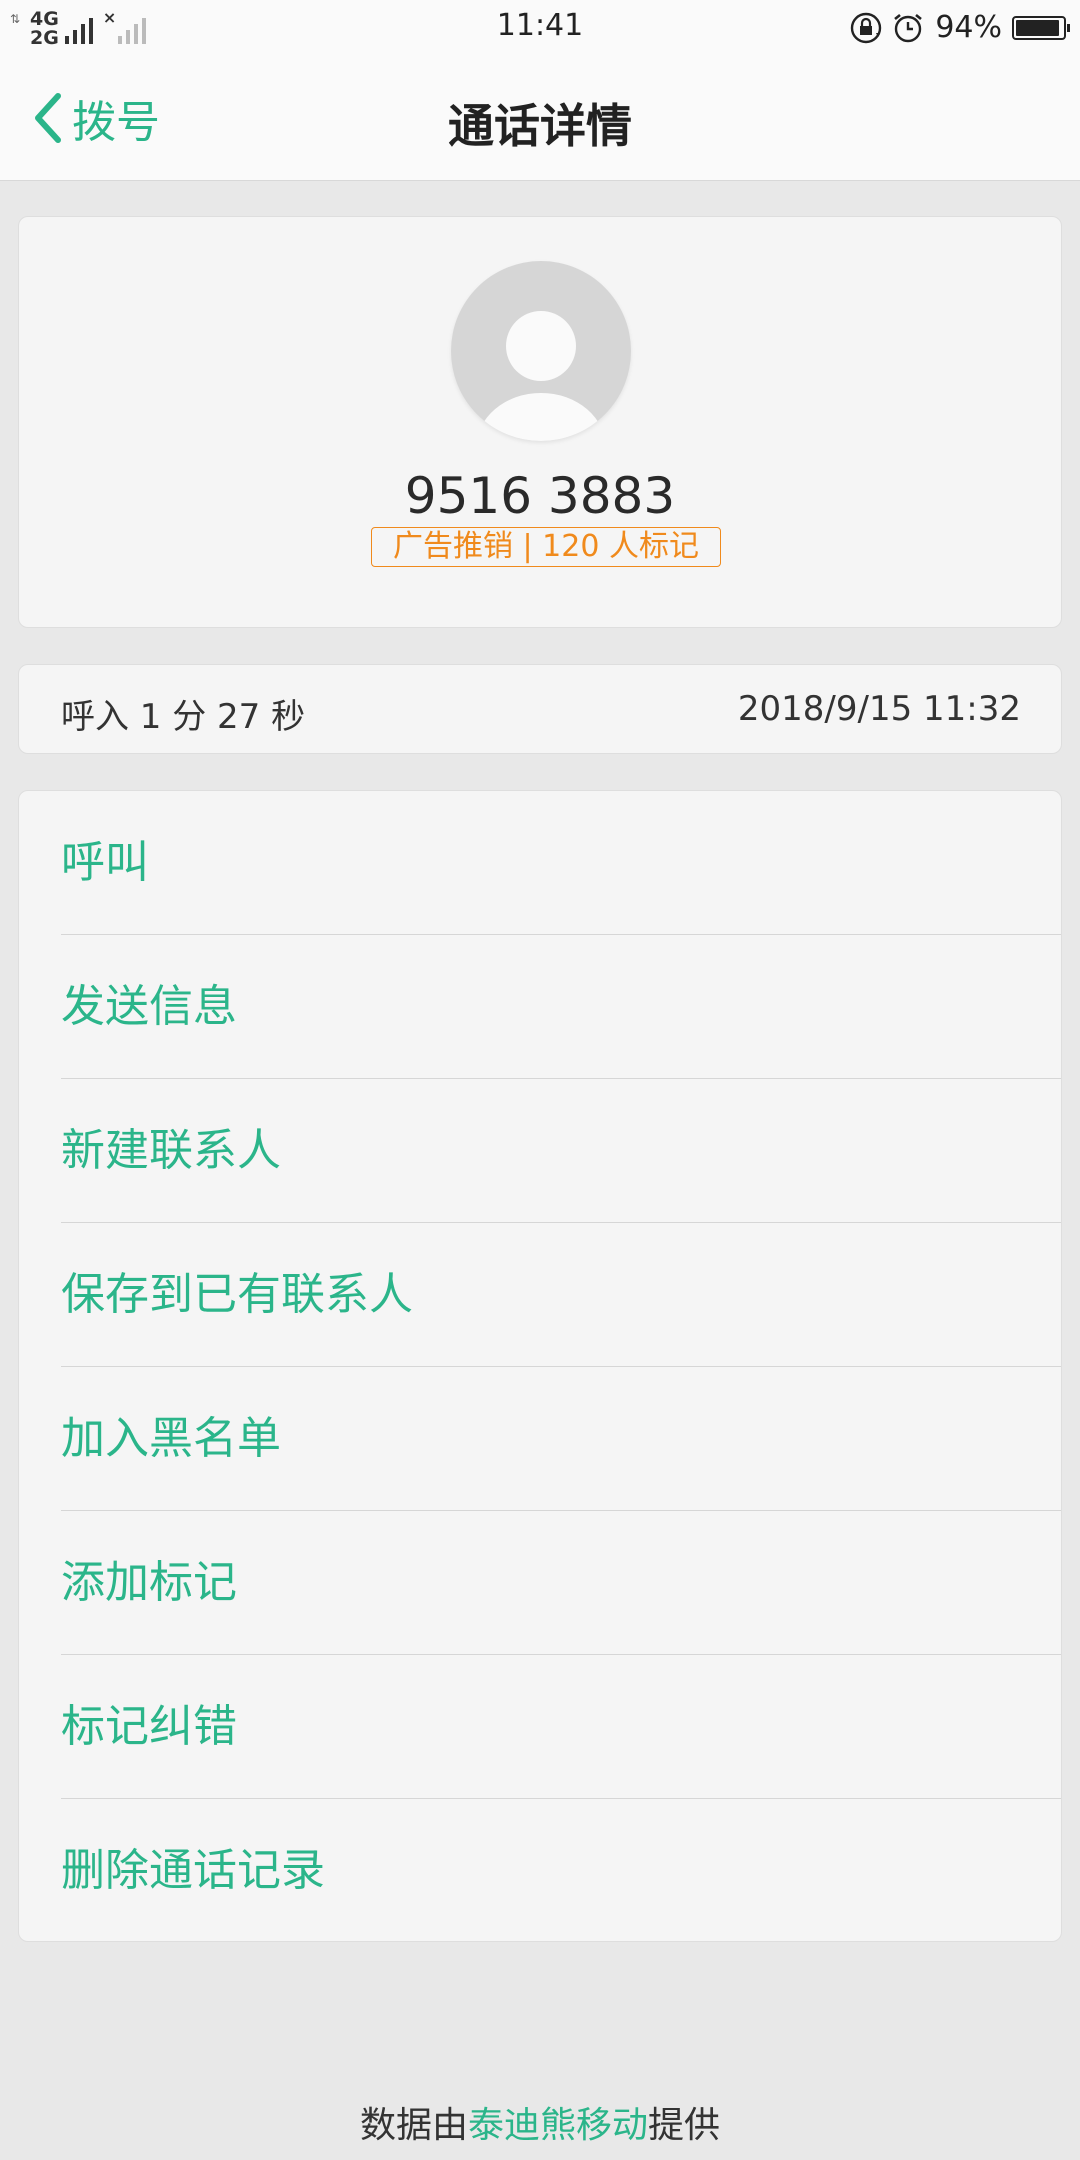 This screenshot has height=2160, width=1080. What do you see at coordinates (541, 351) in the screenshot?
I see `avatar` at bounding box center [541, 351].